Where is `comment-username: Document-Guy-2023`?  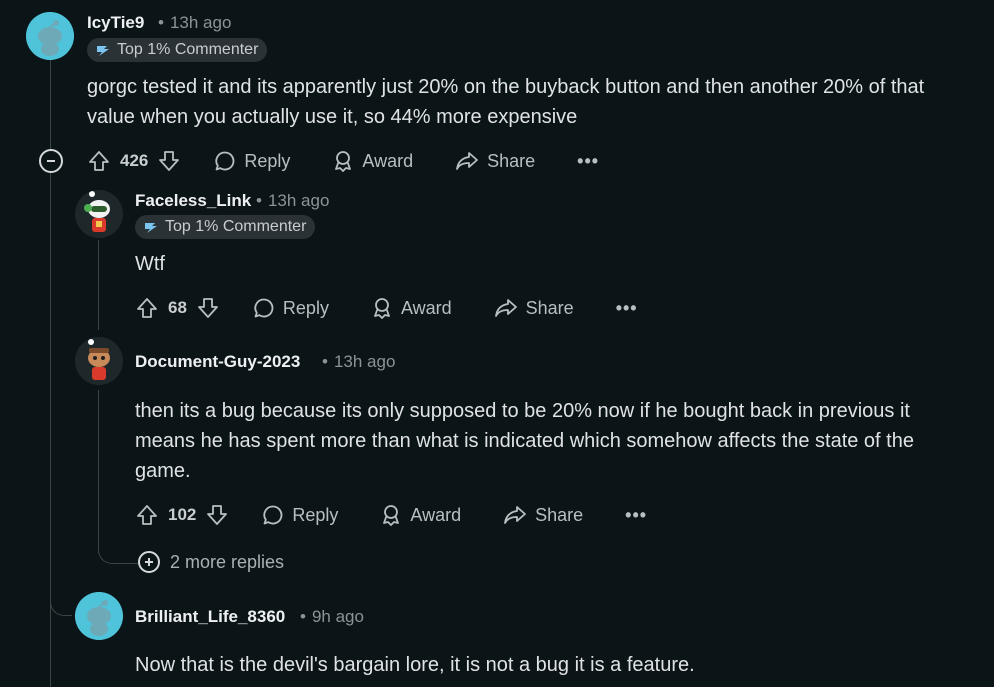 comment-username: Document-Guy-2023 is located at coordinates (217, 362).